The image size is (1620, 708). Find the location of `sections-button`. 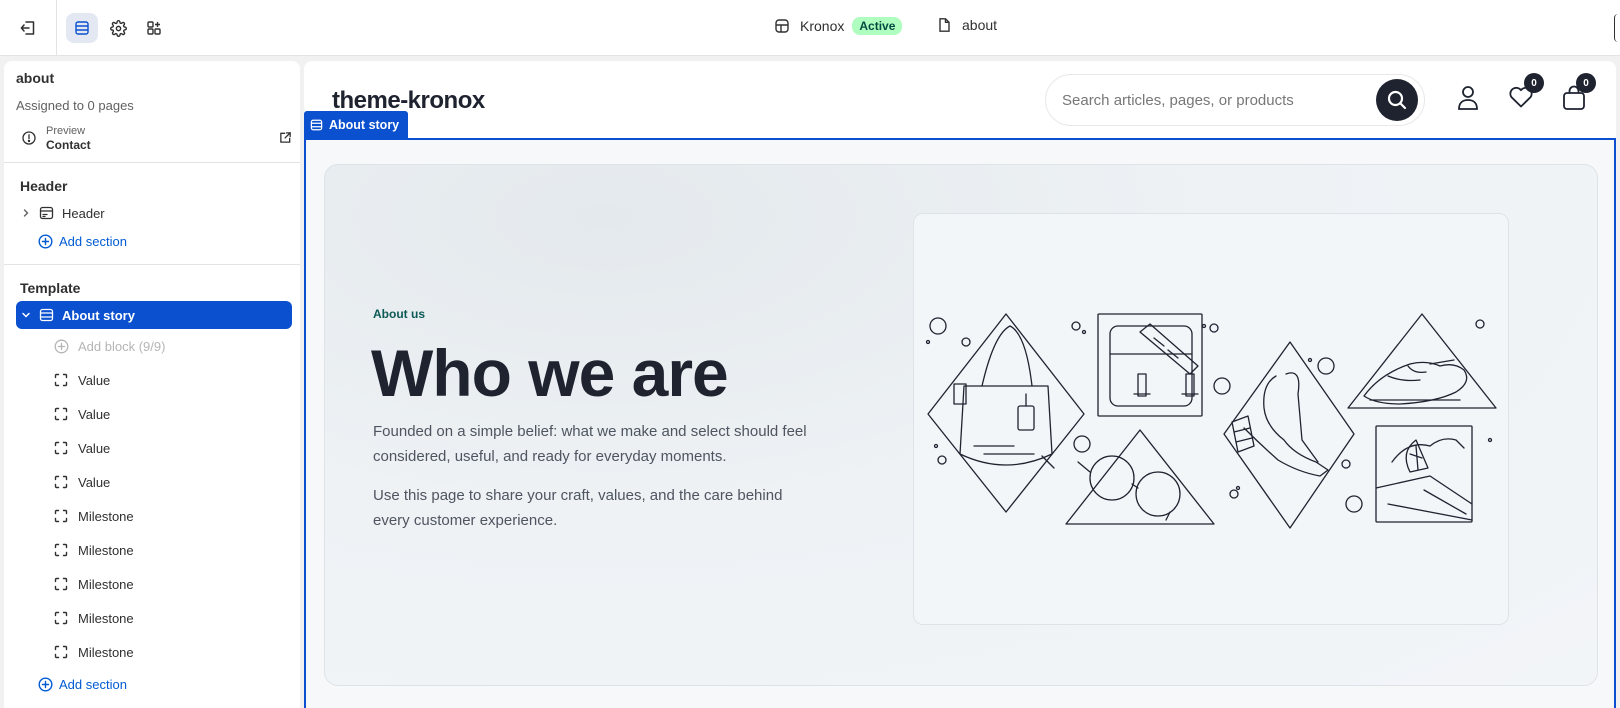

sections-button is located at coordinates (82, 28).